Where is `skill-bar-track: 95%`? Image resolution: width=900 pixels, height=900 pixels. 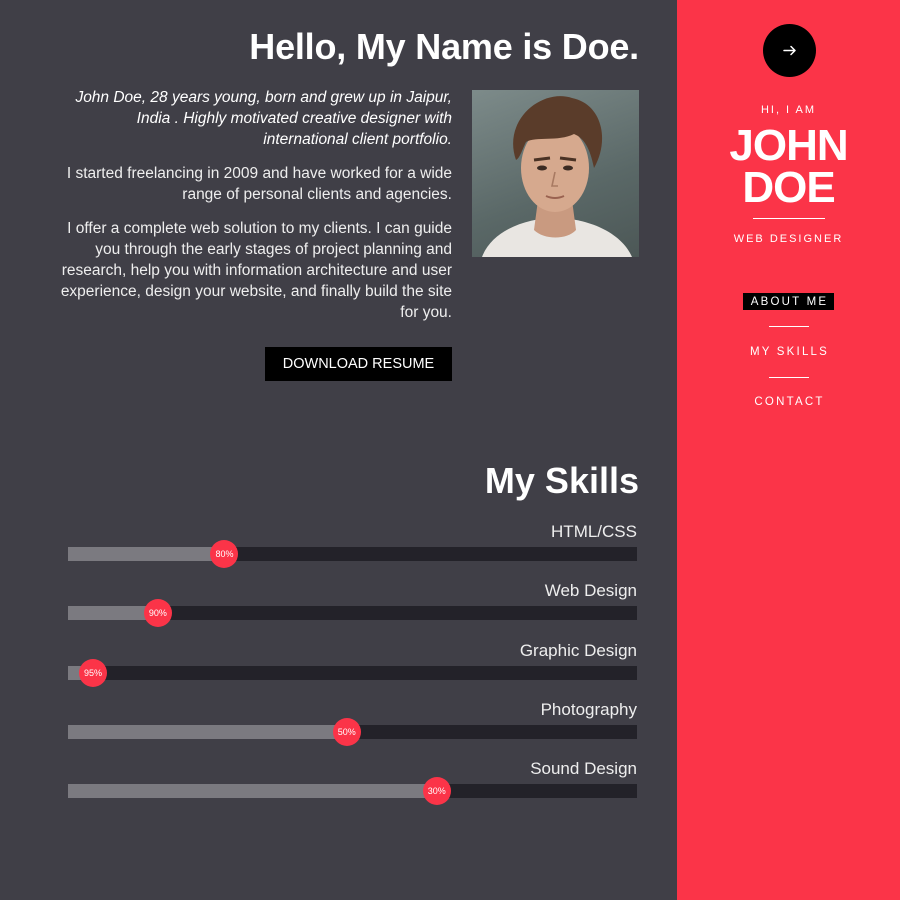
skill-bar-track: 95% is located at coordinates (352, 672).